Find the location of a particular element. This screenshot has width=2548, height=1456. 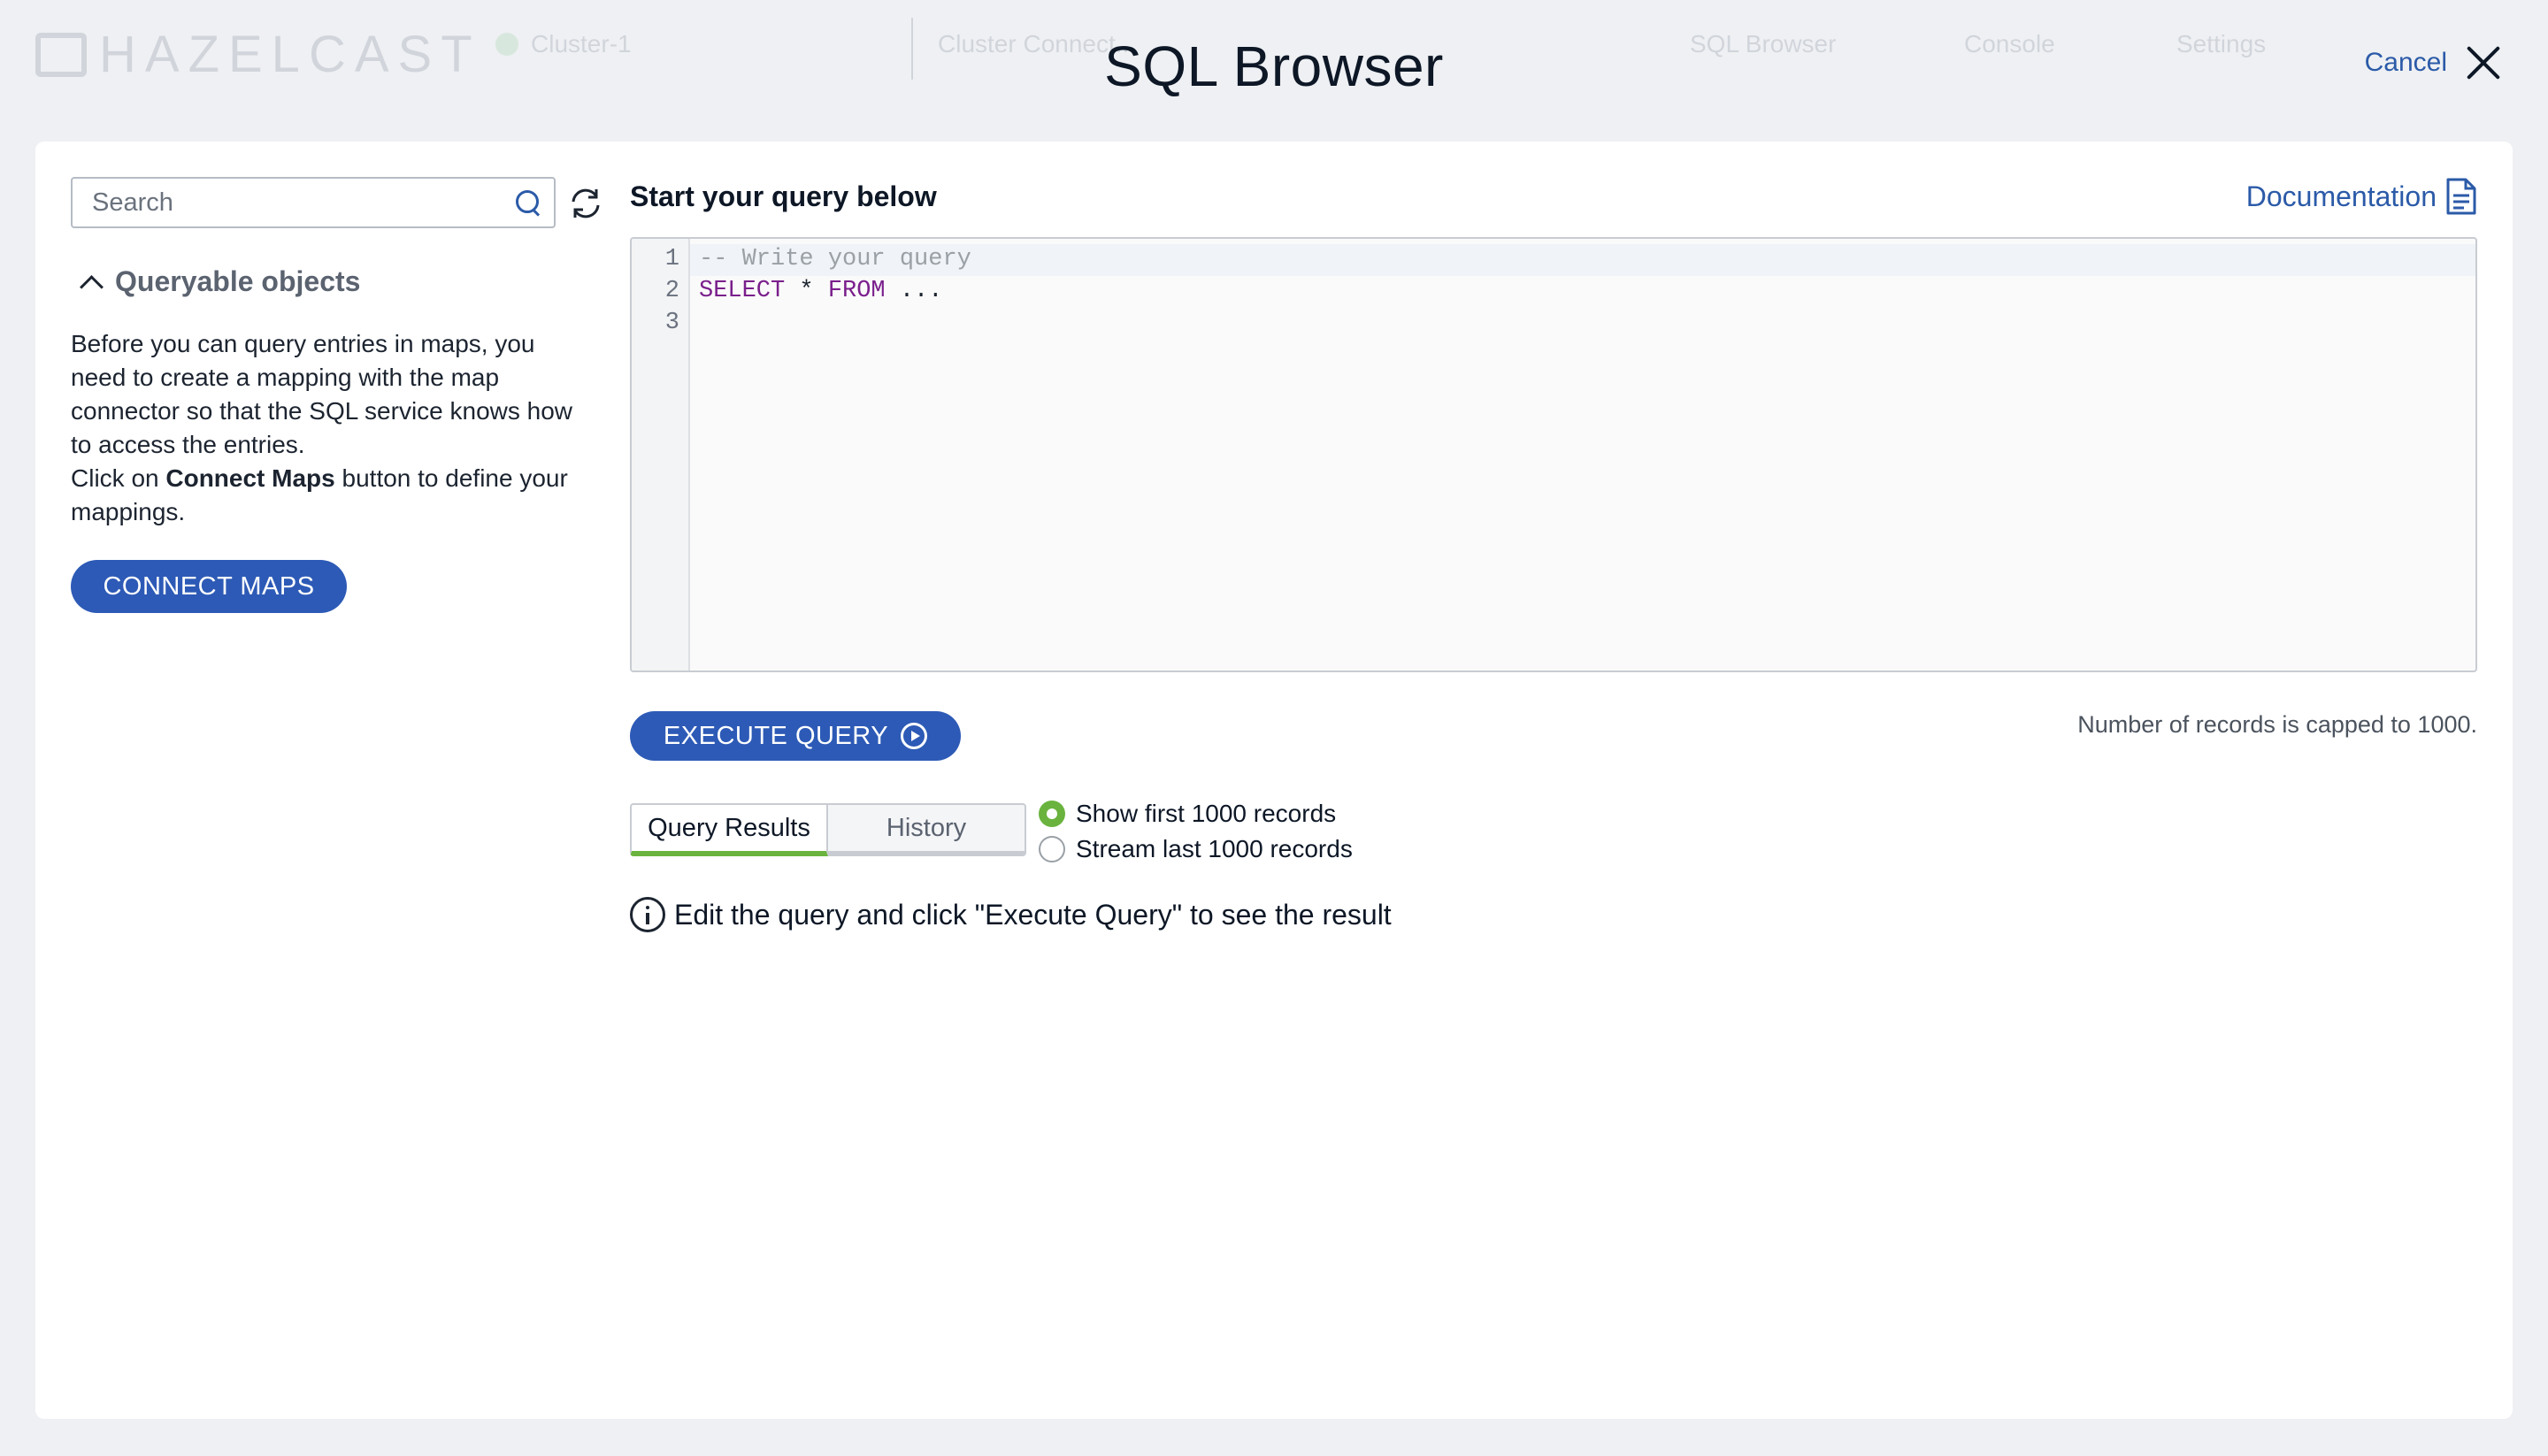

search-input is located at coordinates (290, 202).